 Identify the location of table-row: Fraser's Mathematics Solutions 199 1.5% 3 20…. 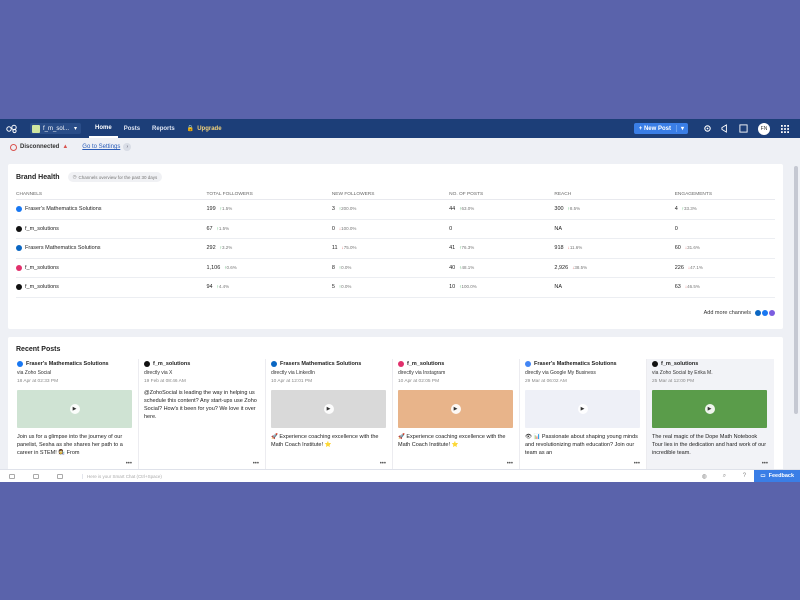
(395, 209).